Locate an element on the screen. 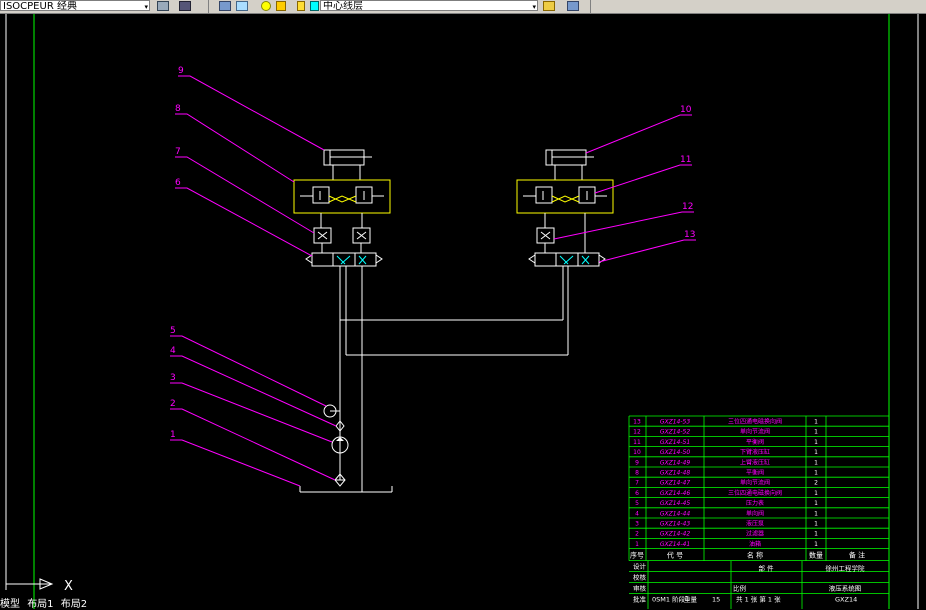 The width and height of the screenshot is (926, 610). bom-cell-code: GXZ14-45 is located at coordinates (675, 503).